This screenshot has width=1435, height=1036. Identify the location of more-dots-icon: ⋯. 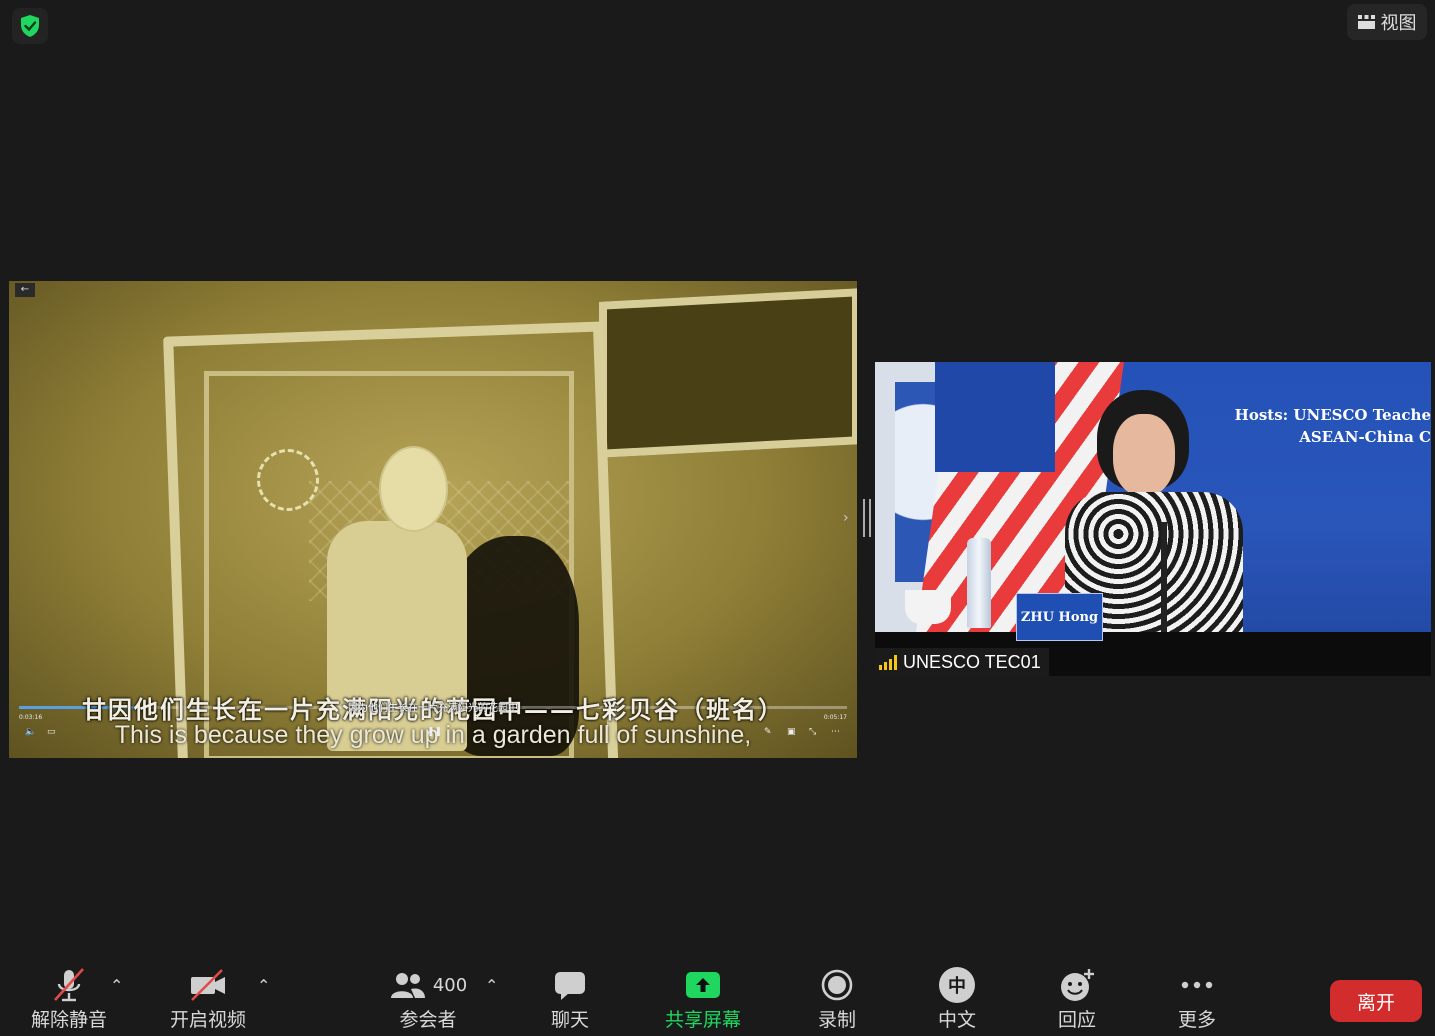
(835, 732).